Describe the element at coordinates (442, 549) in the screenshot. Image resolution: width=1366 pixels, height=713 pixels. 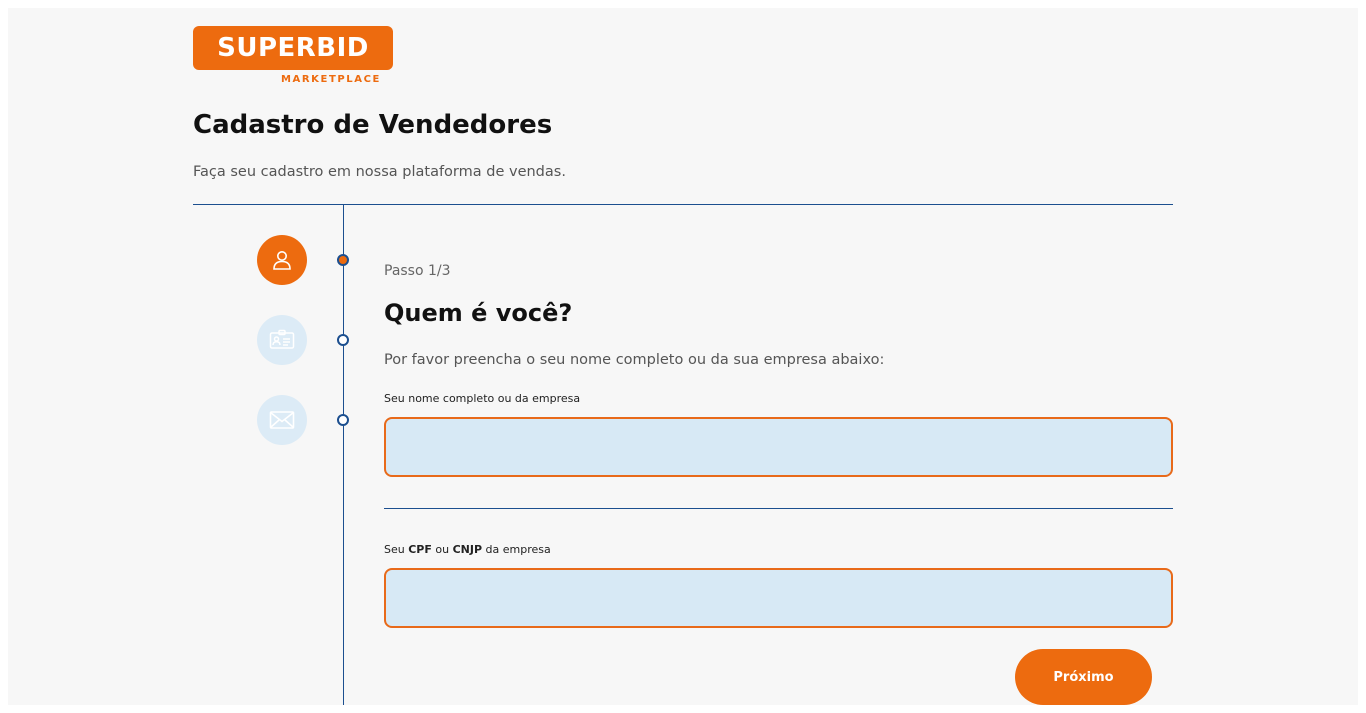
I see `document-label-or: ou` at that location.